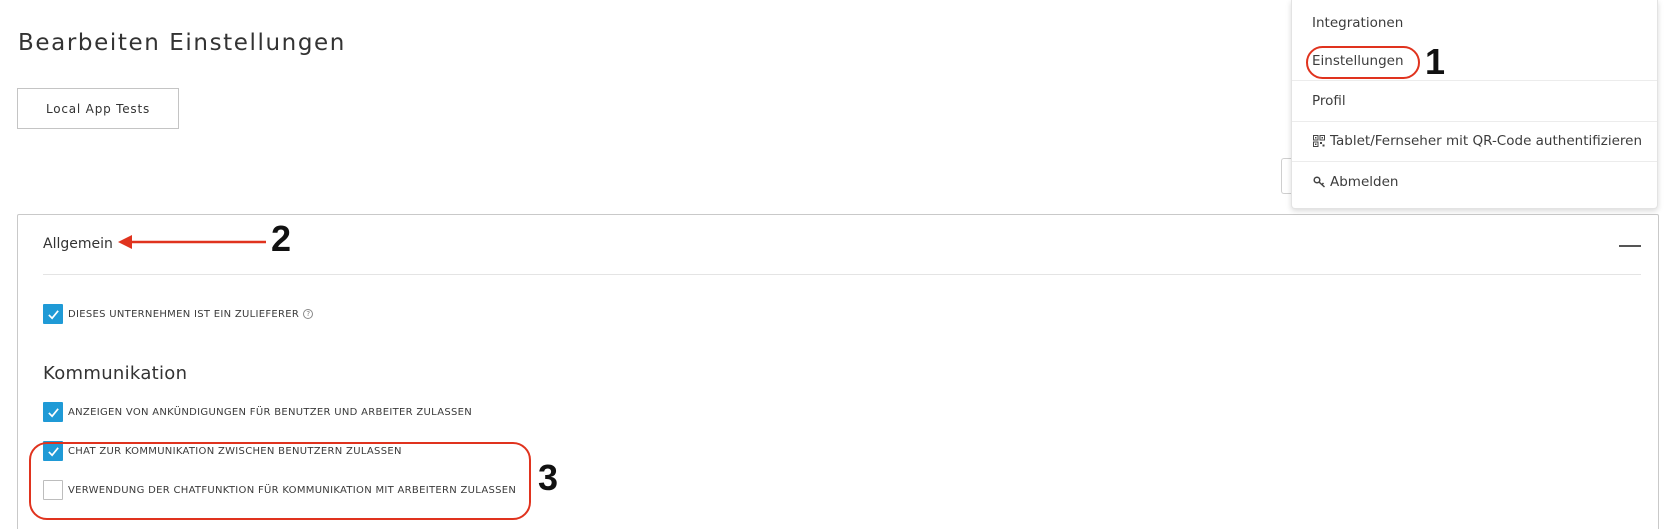 The width and height of the screenshot is (1674, 529). What do you see at coordinates (1474, 61) in the screenshot?
I see `menu-item-einstellungen: Einstellungen` at bounding box center [1474, 61].